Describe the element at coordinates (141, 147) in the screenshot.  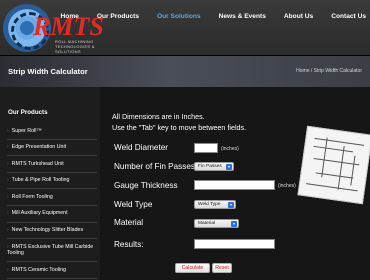
I see `weld-diameter-label: Weld Diameter` at that location.